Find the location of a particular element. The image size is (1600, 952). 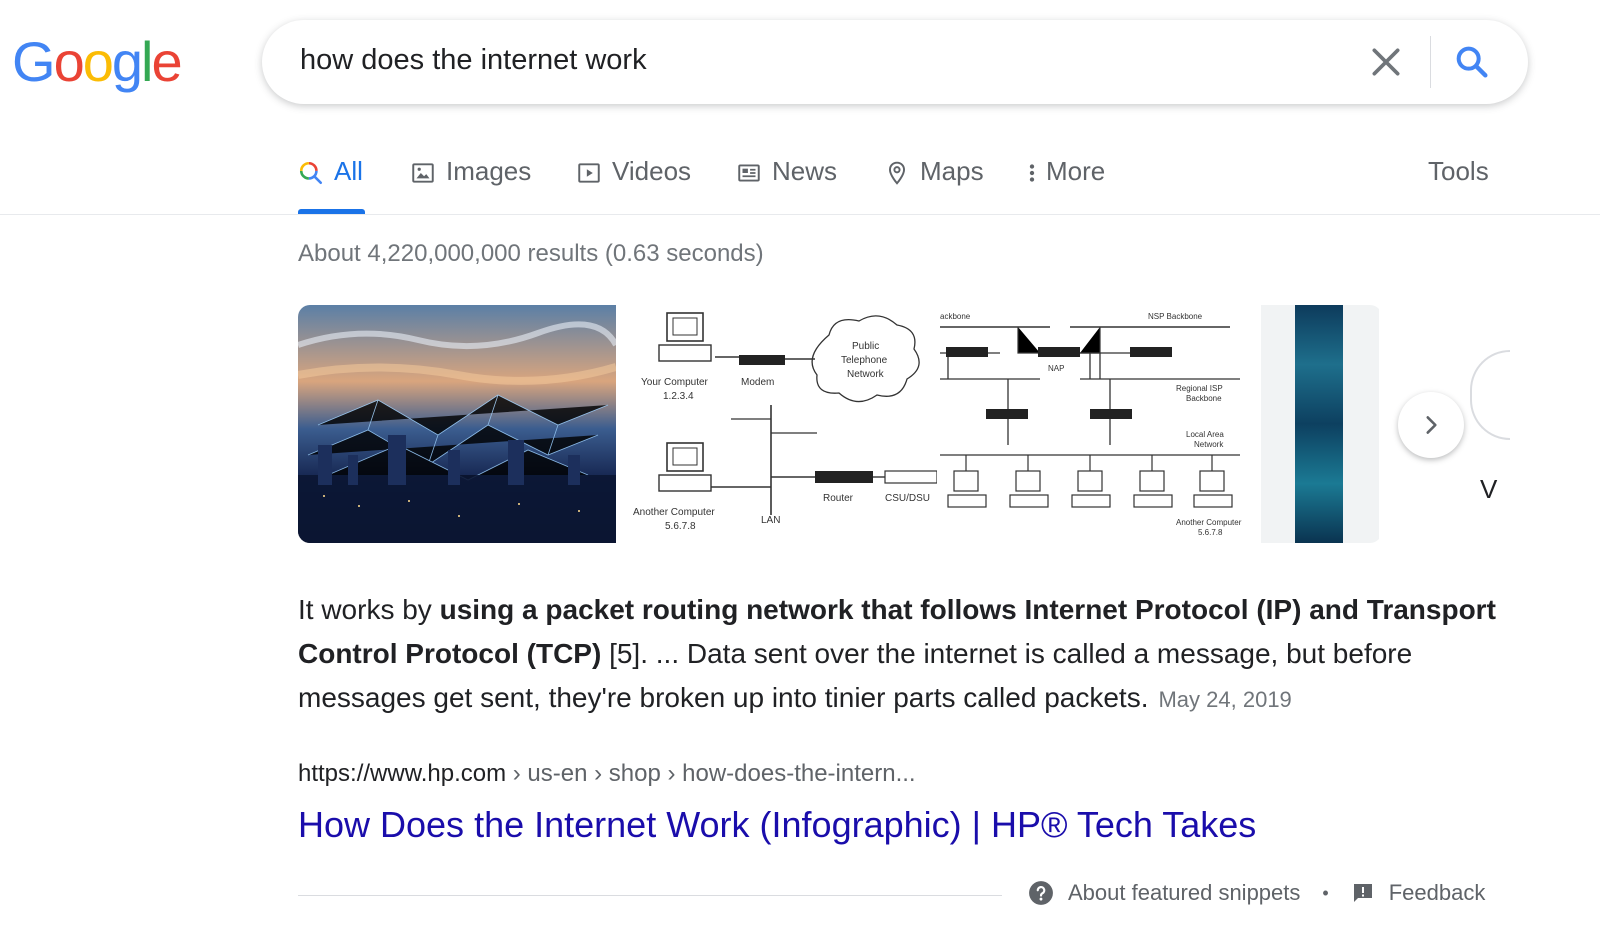

infographic-strip is located at coordinates (1319, 424).